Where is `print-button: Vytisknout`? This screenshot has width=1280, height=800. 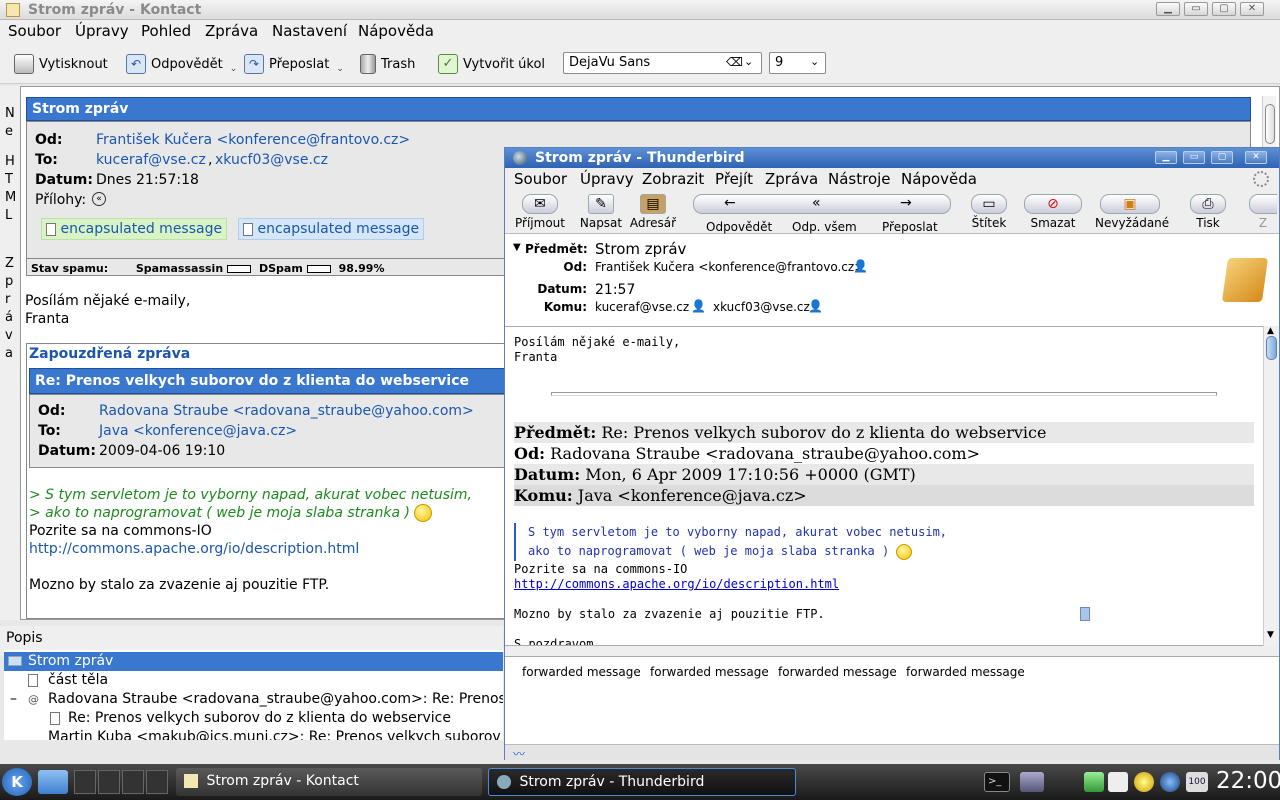
print-button: Vytisknout is located at coordinates (61, 64).